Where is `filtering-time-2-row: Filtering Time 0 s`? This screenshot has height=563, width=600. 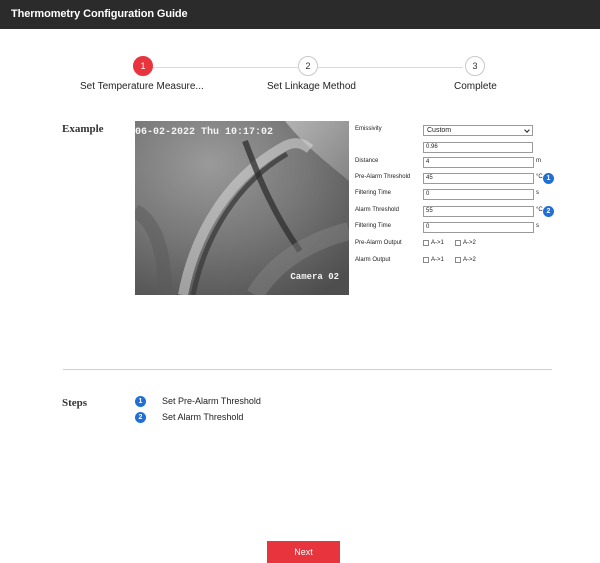
filtering-time-2-row: Filtering Time 0 s is located at coordinates (455, 228).